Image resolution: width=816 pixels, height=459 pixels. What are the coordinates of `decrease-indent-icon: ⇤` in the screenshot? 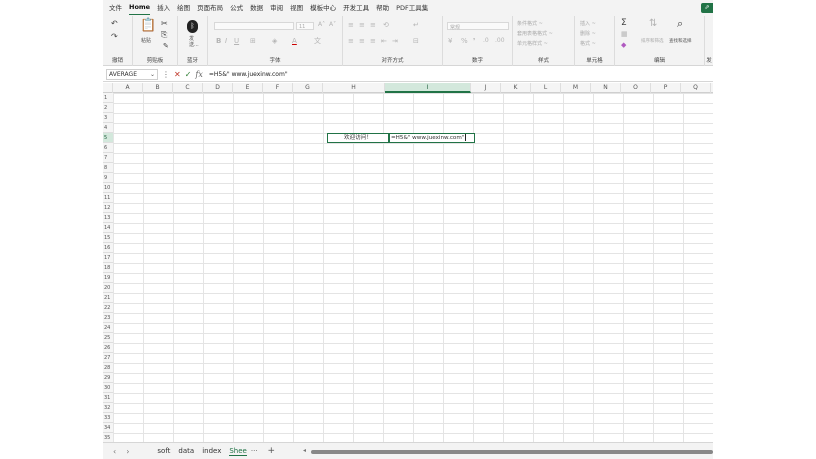 It's located at (384, 41).